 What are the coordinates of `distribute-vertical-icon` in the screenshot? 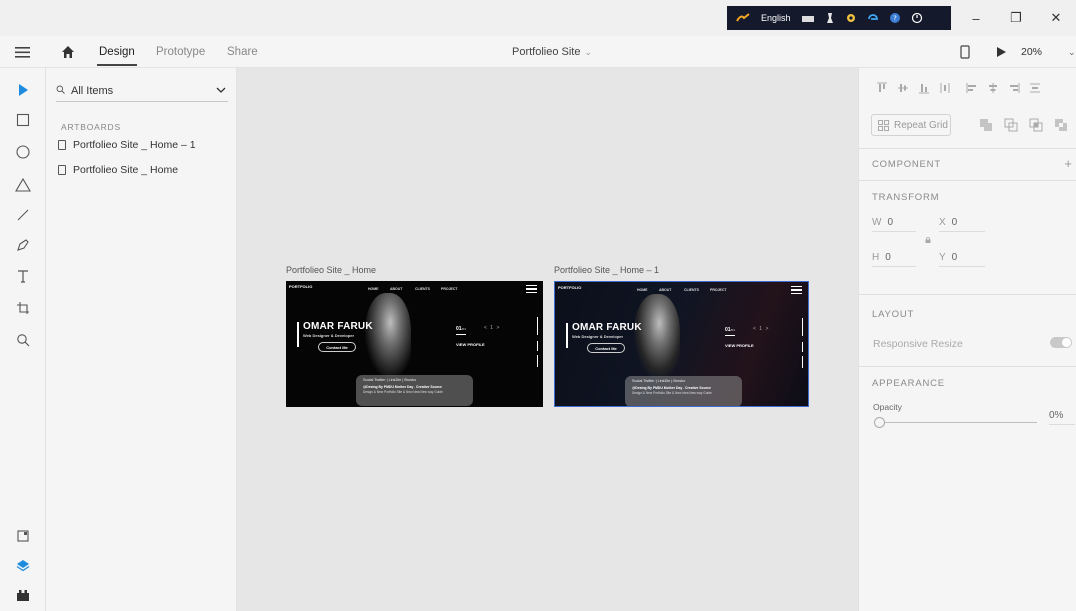 It's located at (1034, 88).